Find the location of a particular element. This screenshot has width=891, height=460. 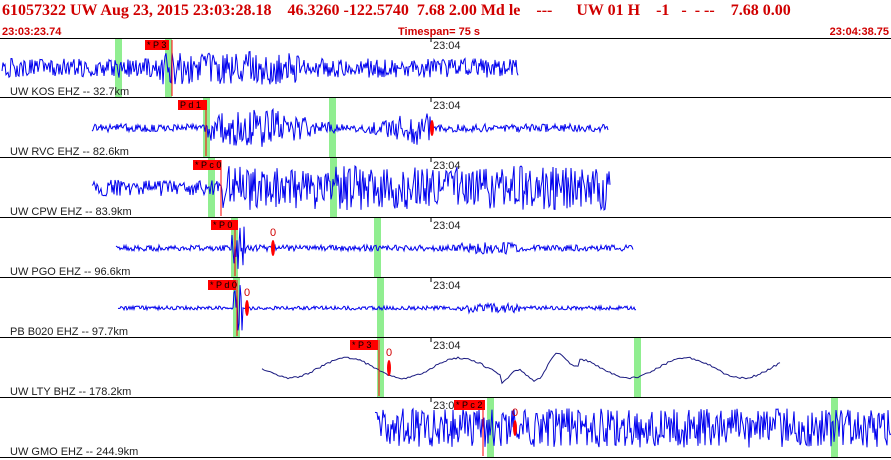

phase-pick-text: * P c 2 is located at coordinates (469, 405).